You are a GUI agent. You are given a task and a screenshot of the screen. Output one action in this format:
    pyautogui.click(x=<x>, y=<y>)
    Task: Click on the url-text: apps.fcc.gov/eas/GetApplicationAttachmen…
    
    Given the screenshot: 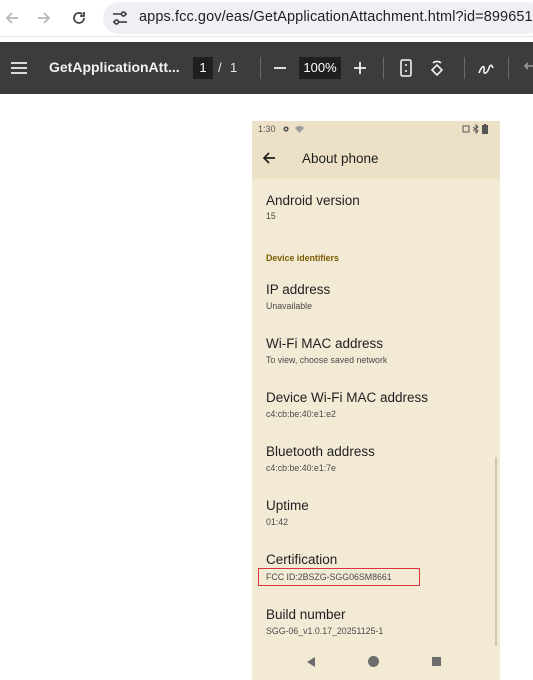 What is the action you would take?
    pyautogui.click(x=336, y=17)
    